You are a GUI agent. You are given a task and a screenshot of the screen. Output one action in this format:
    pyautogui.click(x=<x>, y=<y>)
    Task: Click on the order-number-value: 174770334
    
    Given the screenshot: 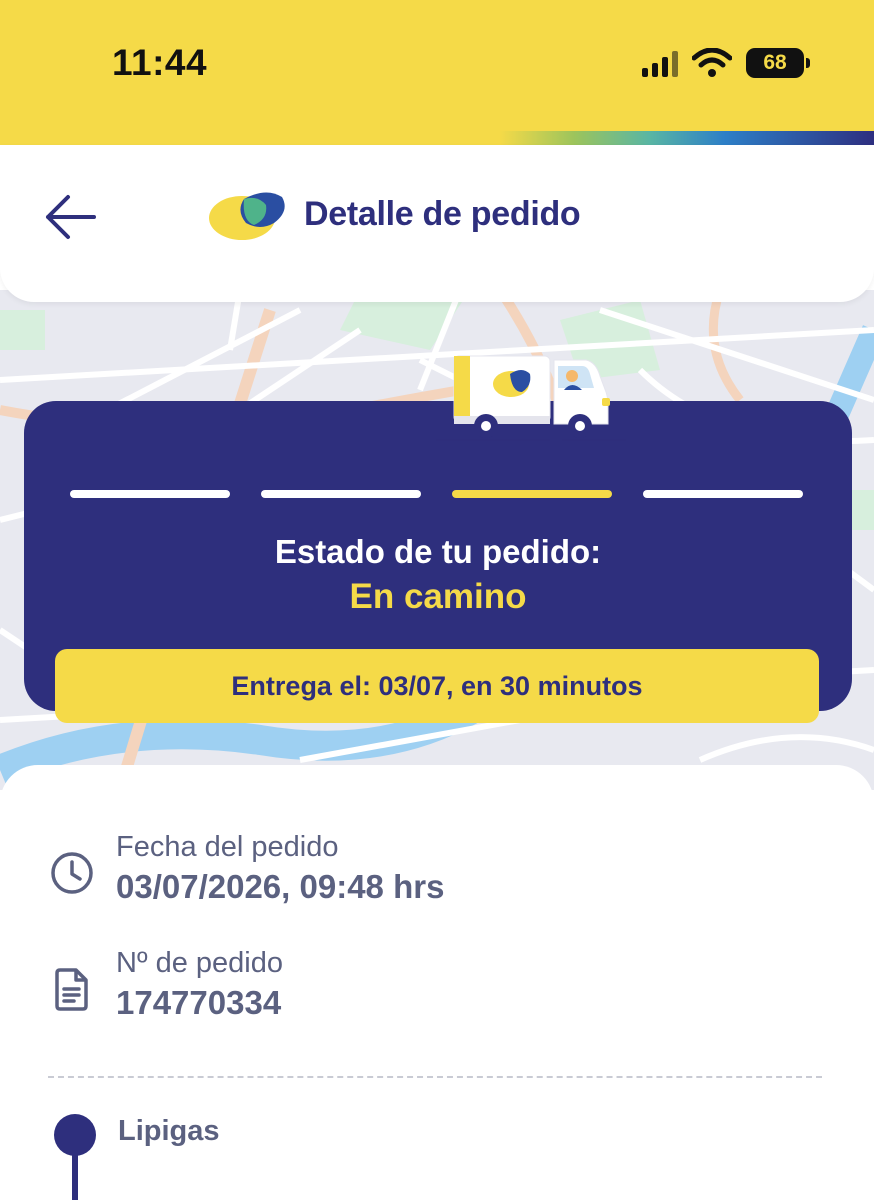 What is the action you would take?
    pyautogui.click(x=199, y=1002)
    